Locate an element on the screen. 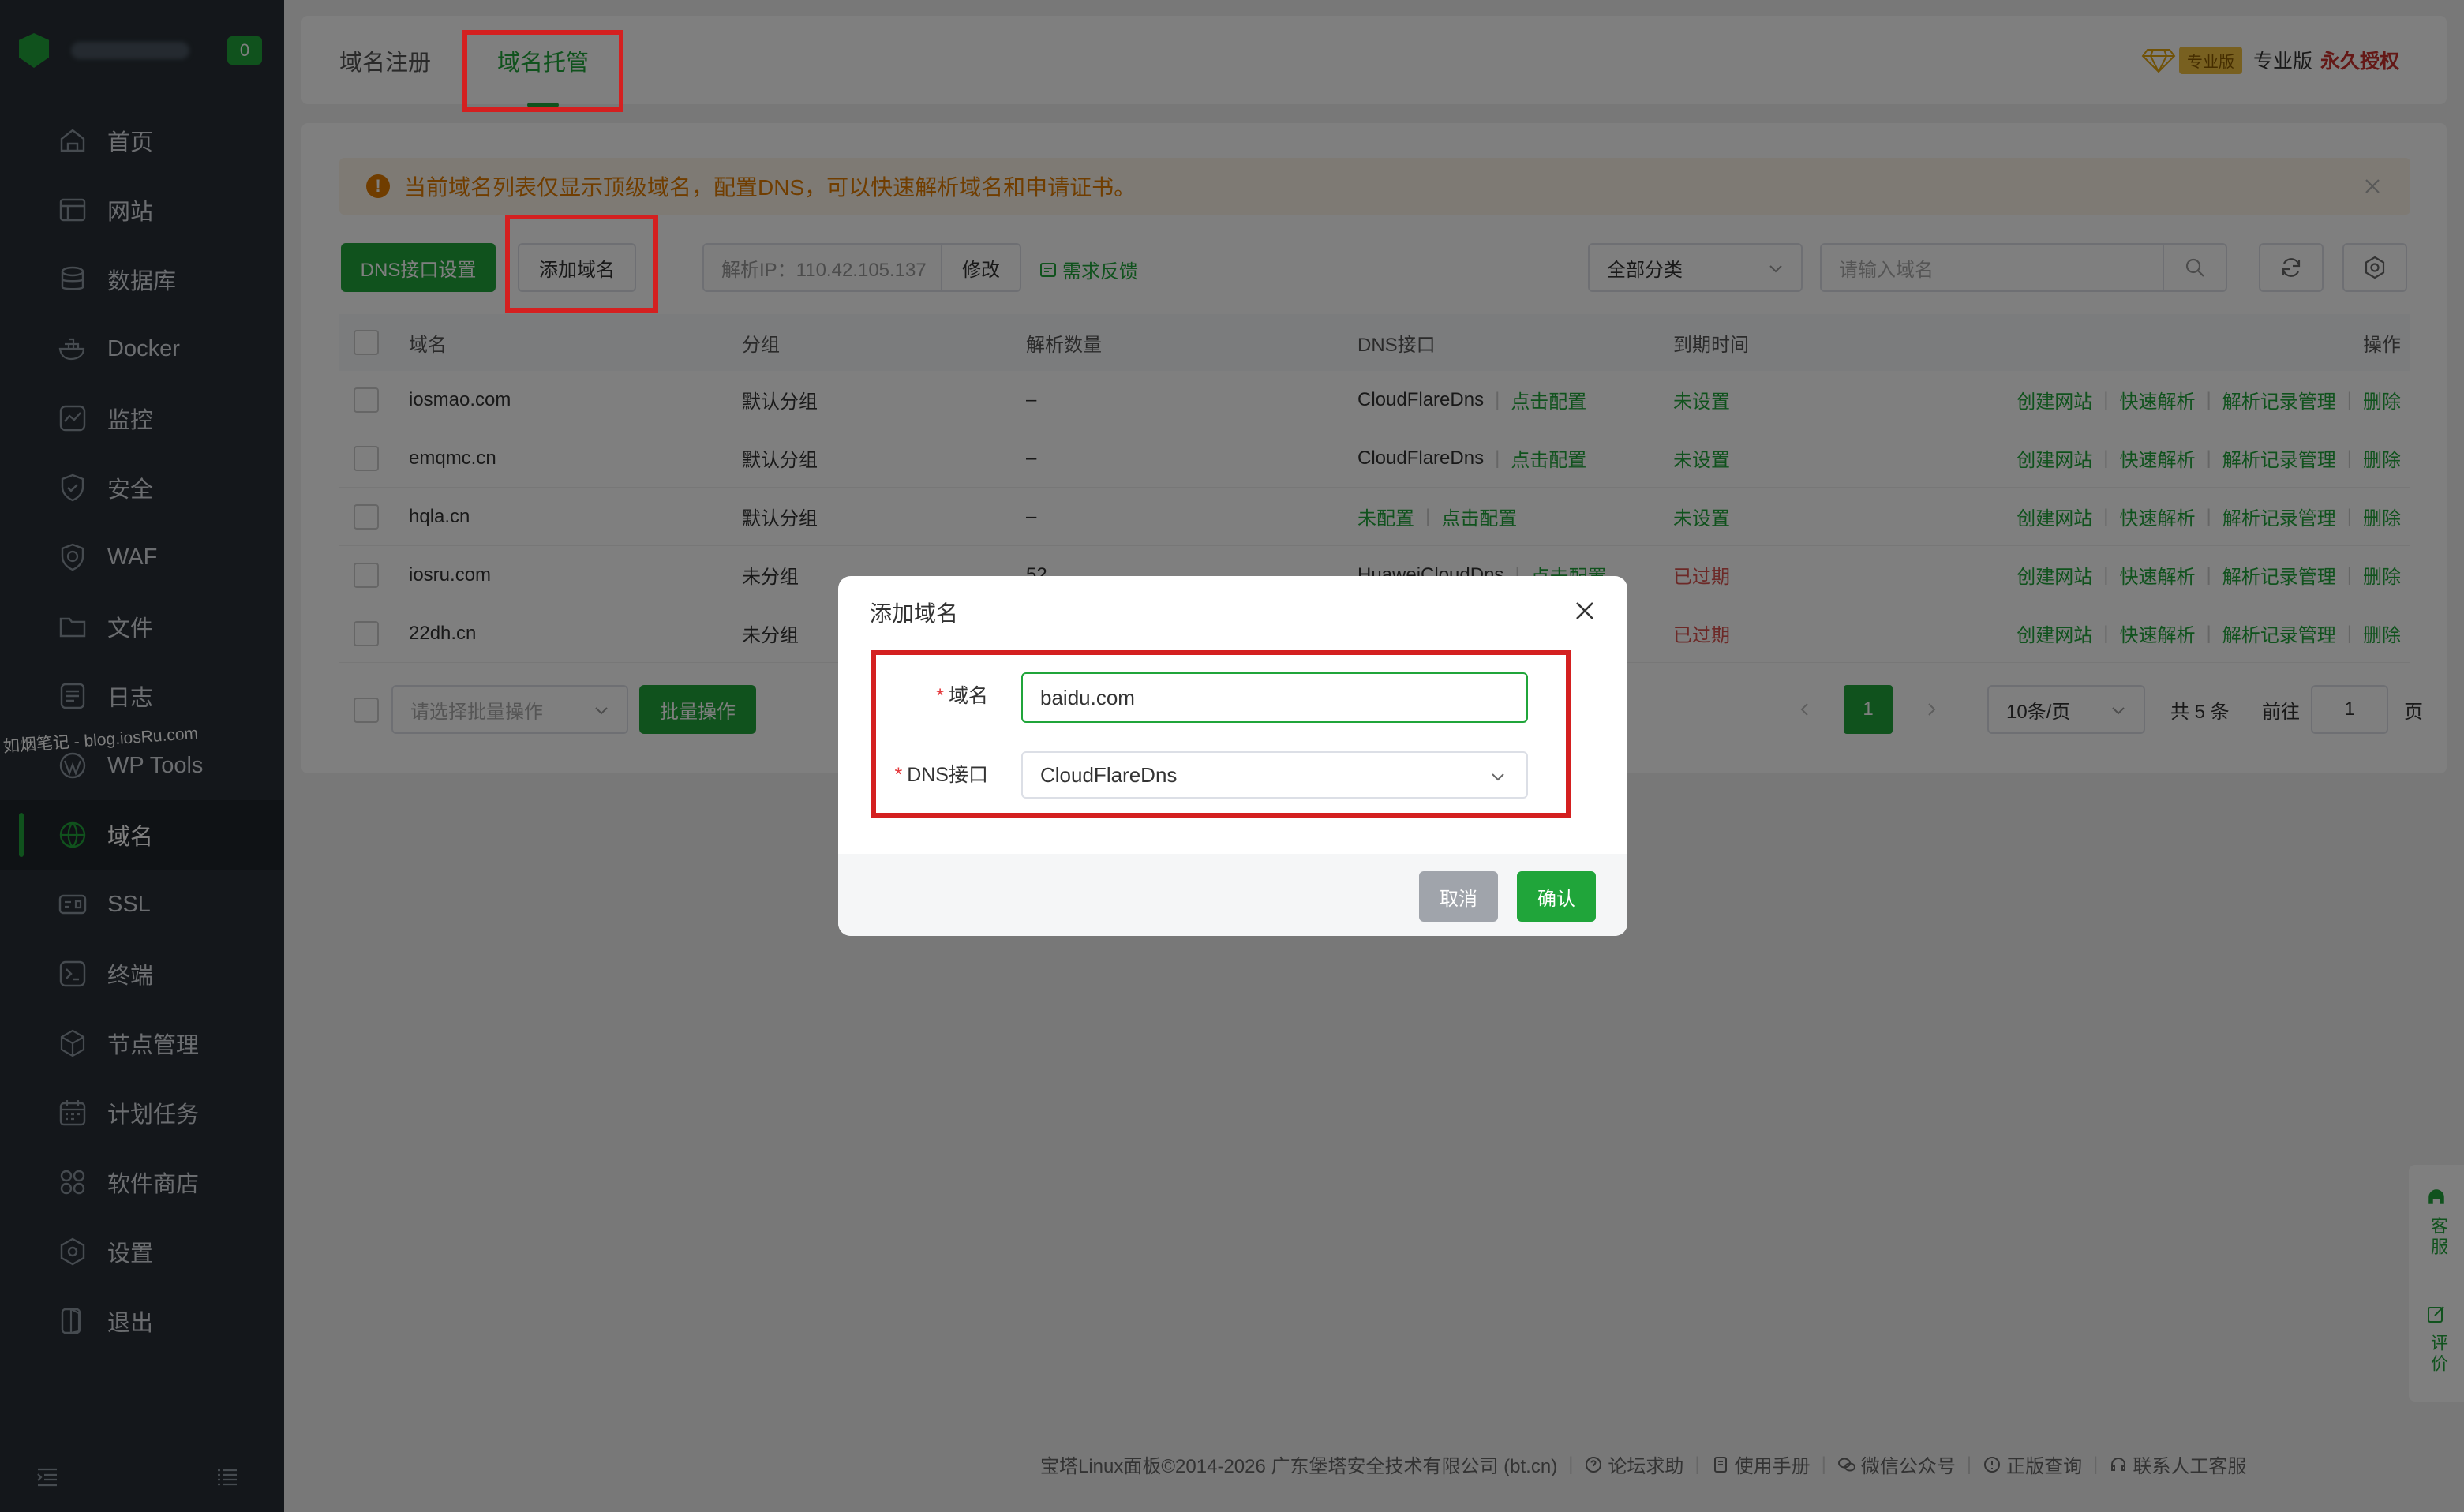  close-icon is located at coordinates (1585, 611).